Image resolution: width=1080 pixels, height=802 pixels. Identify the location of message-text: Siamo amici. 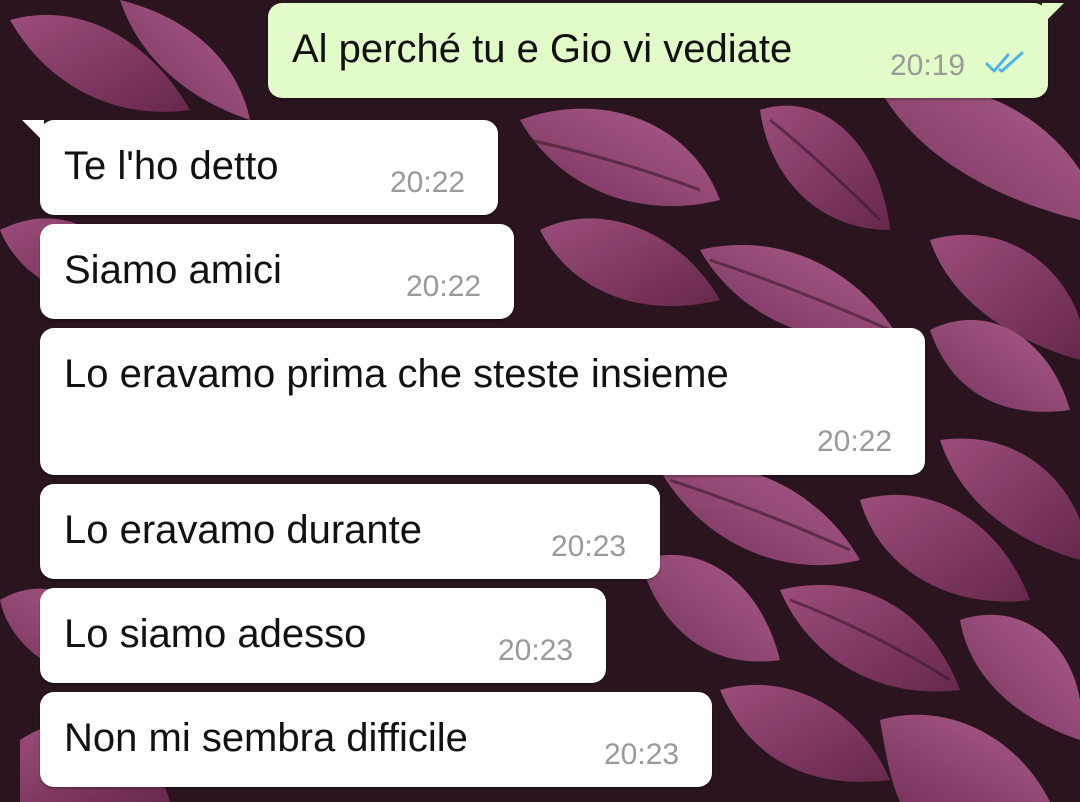
(173, 270).